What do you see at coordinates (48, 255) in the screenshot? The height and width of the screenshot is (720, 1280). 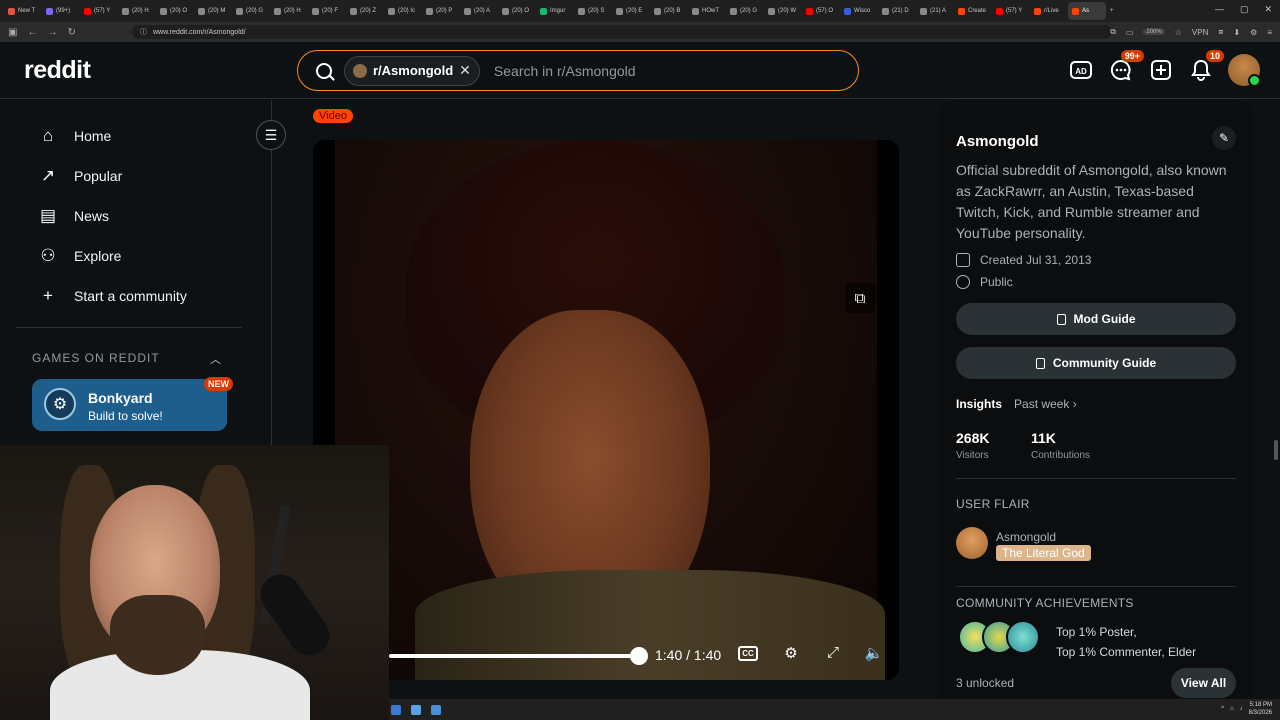 I see `explore-icon: ⚇` at bounding box center [48, 255].